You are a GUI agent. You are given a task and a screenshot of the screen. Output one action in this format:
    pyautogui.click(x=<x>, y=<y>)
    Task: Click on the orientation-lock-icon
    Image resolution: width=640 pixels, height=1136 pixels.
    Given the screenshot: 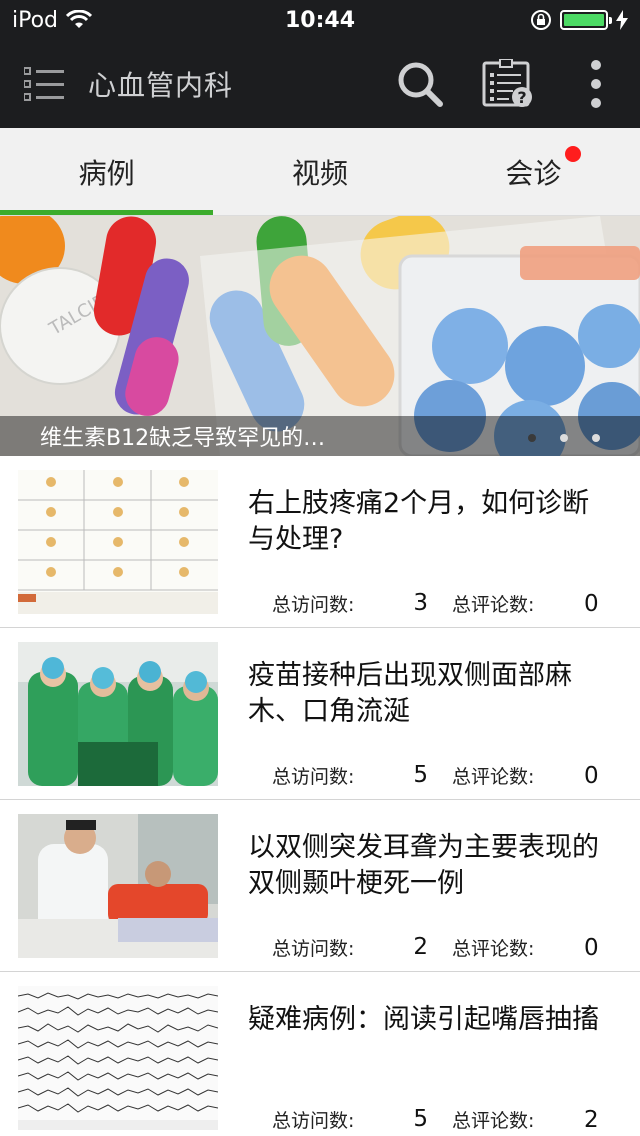 What is the action you would take?
    pyautogui.click(x=541, y=20)
    